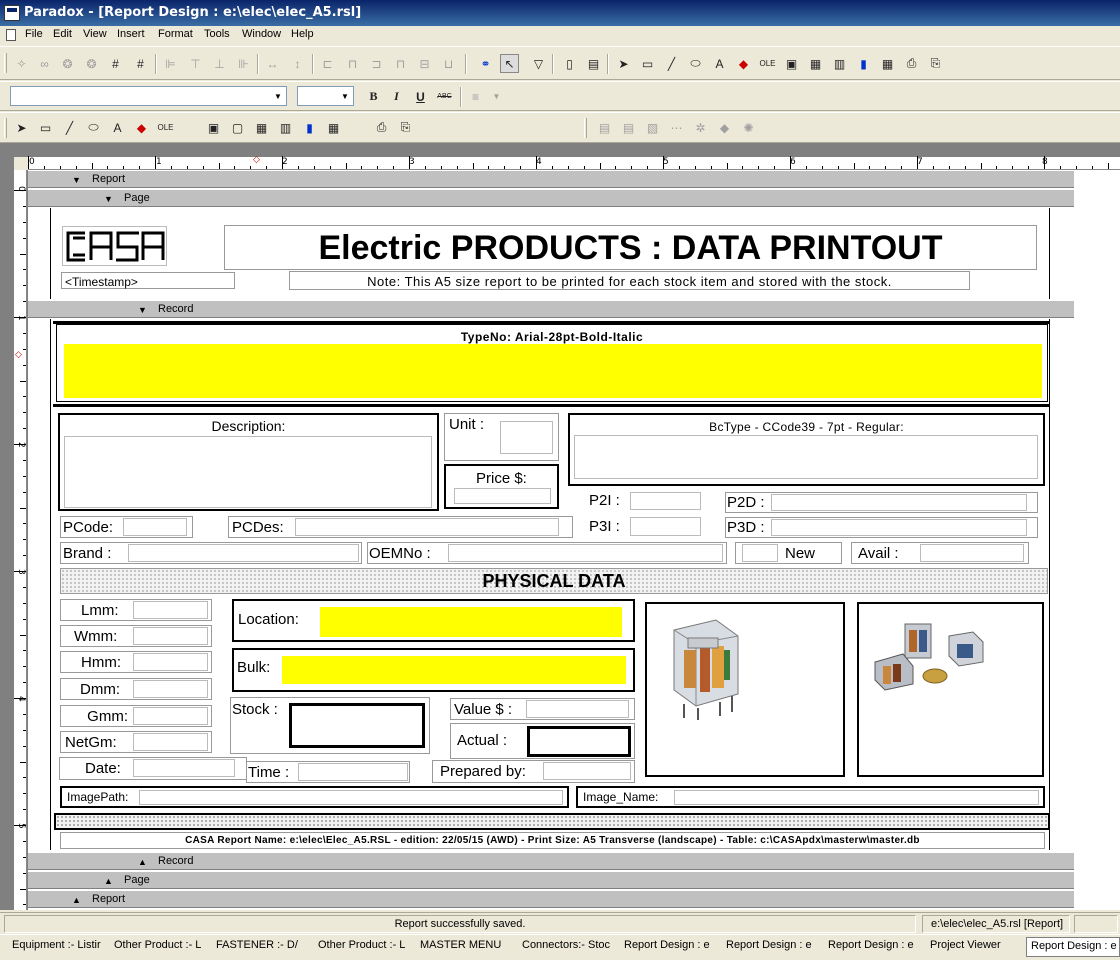 The image size is (1120, 960). I want to click on filter-icon: ▽, so click(538, 63).